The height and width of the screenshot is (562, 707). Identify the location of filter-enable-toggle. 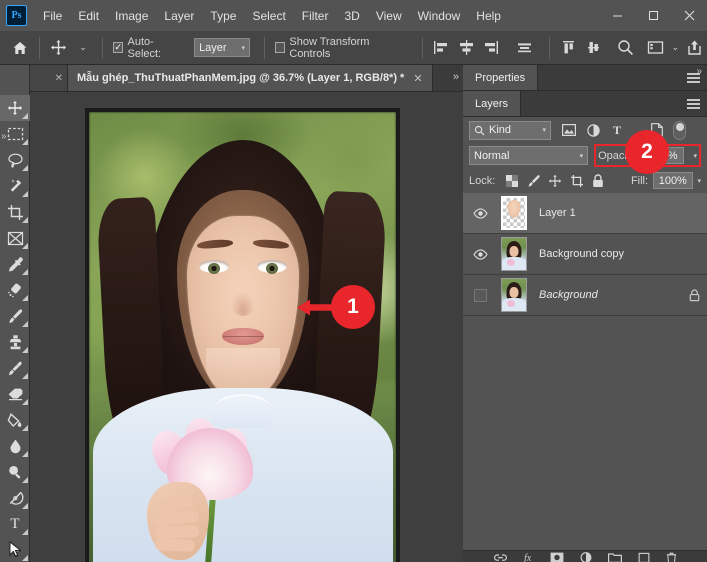
(679, 130).